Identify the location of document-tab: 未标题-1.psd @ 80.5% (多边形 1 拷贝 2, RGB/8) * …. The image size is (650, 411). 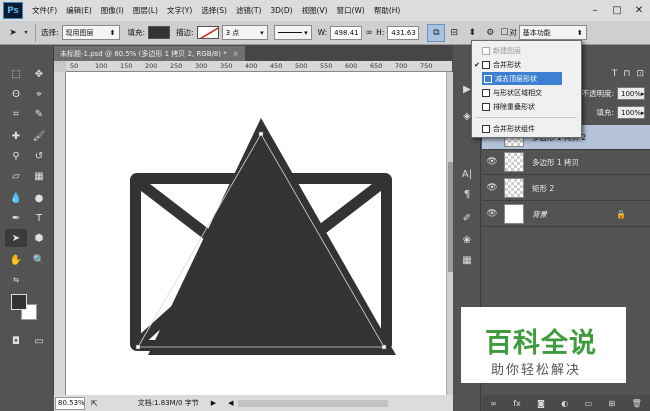
(149, 53).